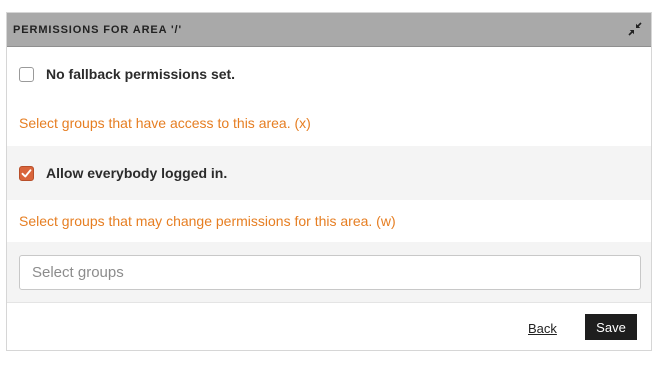 This screenshot has width=666, height=374. Describe the element at coordinates (137, 173) in the screenshot. I see `everybody-label: Allow everybody logged in.` at that location.